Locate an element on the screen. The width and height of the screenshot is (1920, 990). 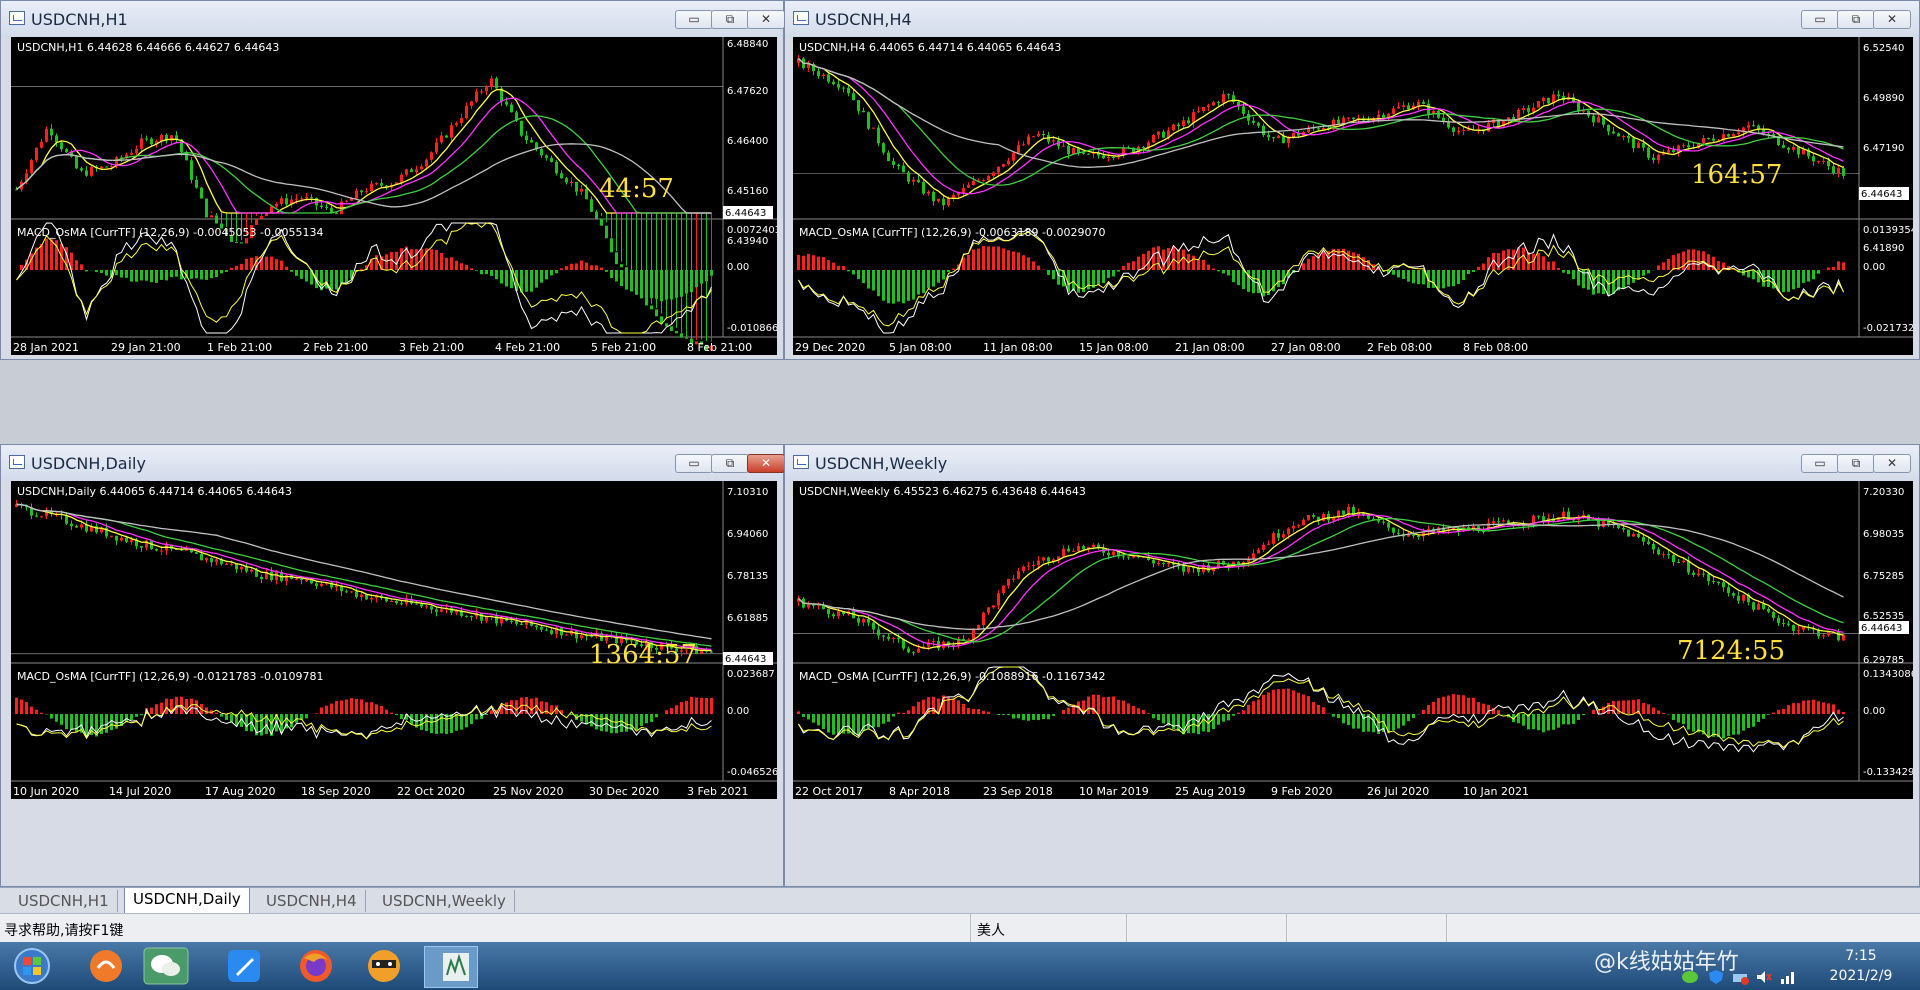
date-tick: 17 Aug 2020 is located at coordinates (240, 791).